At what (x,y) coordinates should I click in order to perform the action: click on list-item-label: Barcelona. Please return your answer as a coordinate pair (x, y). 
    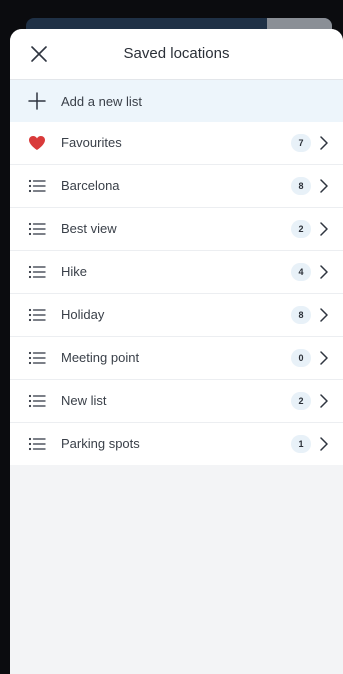
    Looking at the image, I should click on (90, 185).